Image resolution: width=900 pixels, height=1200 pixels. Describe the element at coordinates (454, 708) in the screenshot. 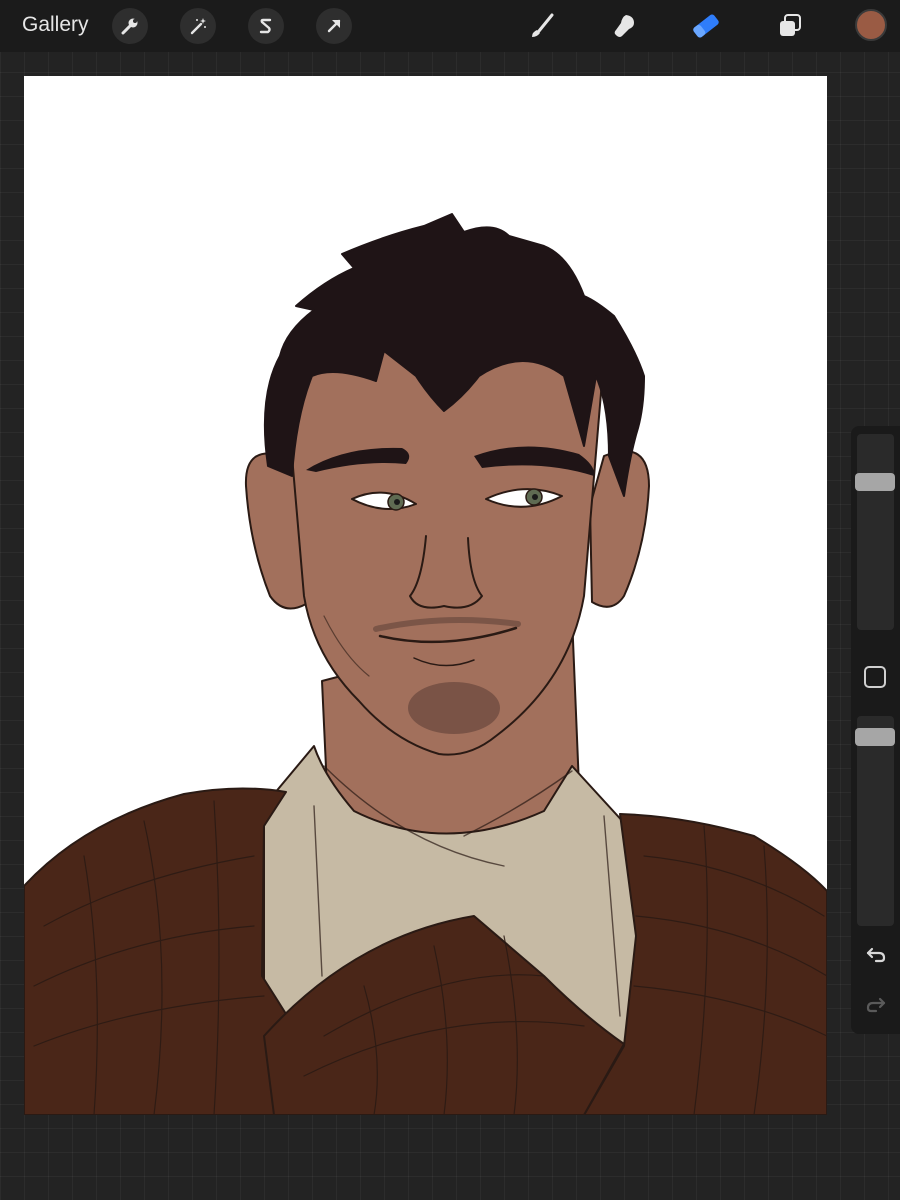

I see `chin-stubble` at that location.